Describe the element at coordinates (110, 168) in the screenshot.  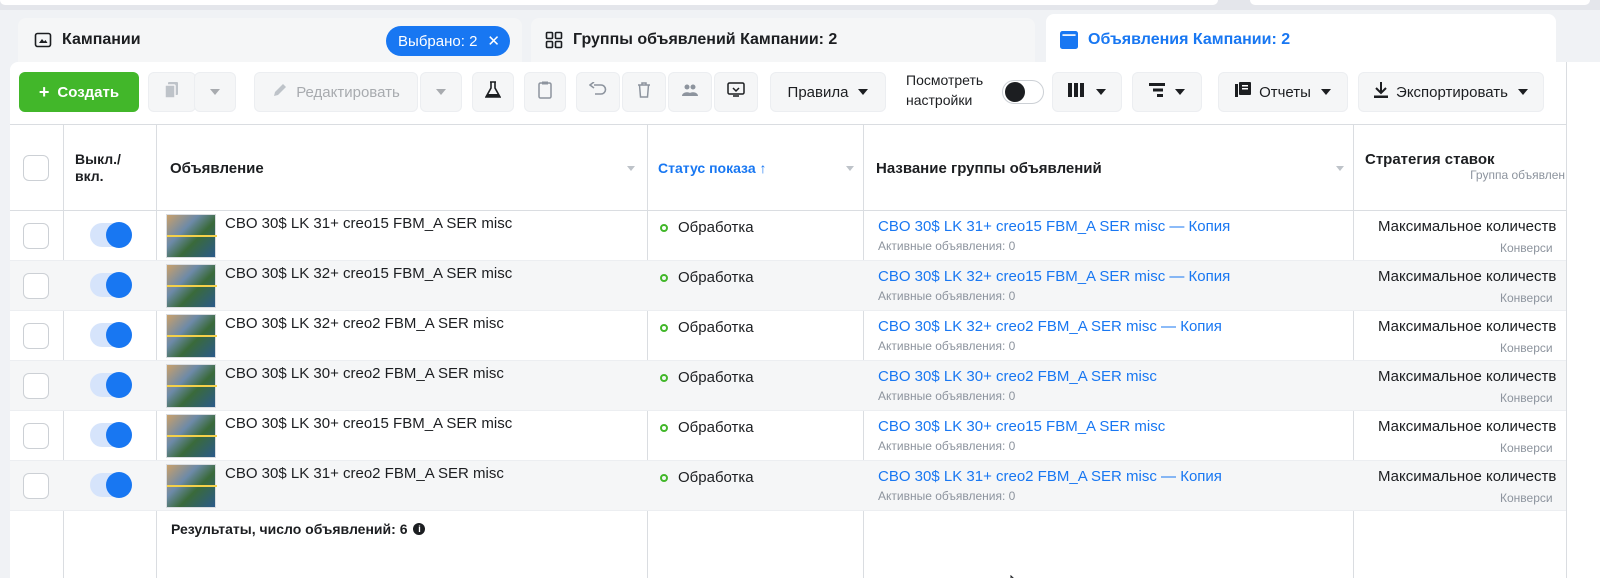
I see `header-toggle: Выкл./ вкл.` at that location.